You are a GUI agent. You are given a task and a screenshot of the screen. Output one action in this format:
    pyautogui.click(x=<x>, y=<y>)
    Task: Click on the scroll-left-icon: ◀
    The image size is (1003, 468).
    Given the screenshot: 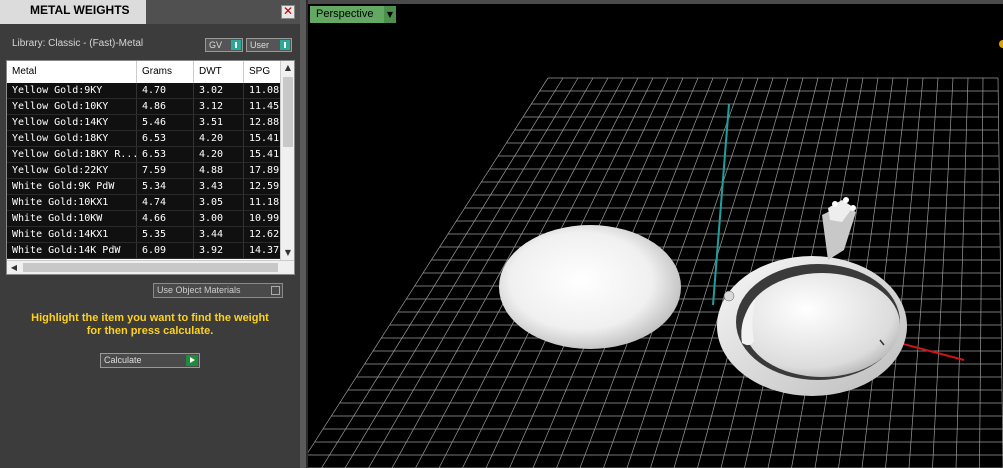 What is the action you would take?
    pyautogui.click(x=14, y=267)
    